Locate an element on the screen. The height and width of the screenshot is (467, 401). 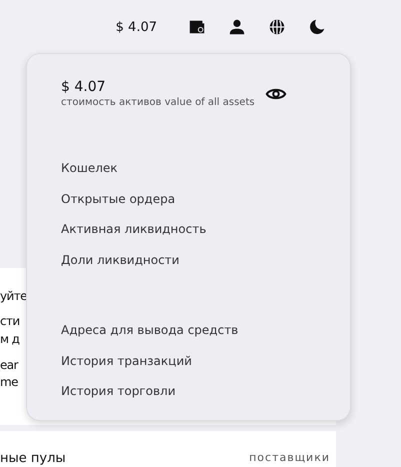
menu-item: История транзакций is located at coordinates (205, 361).